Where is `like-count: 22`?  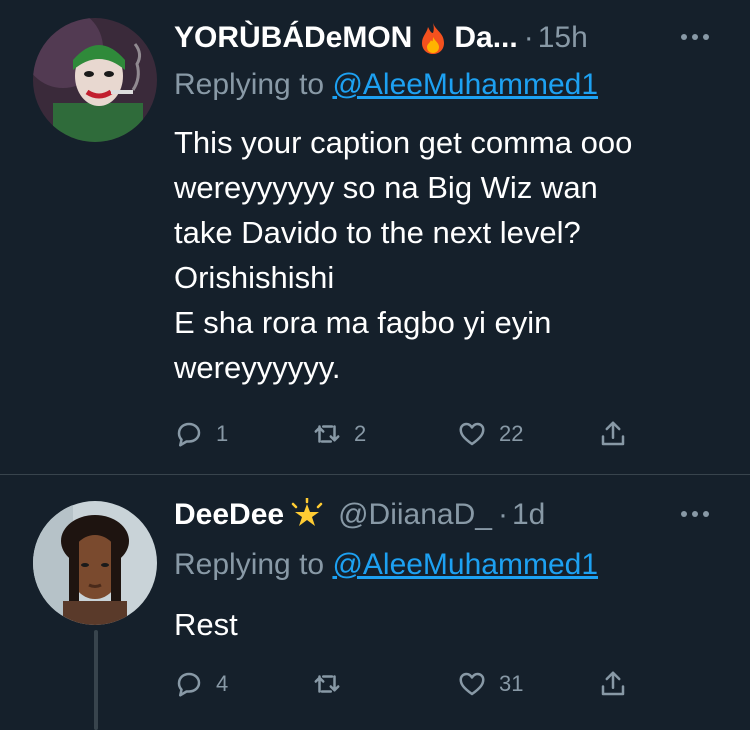 like-count: 22 is located at coordinates (511, 433).